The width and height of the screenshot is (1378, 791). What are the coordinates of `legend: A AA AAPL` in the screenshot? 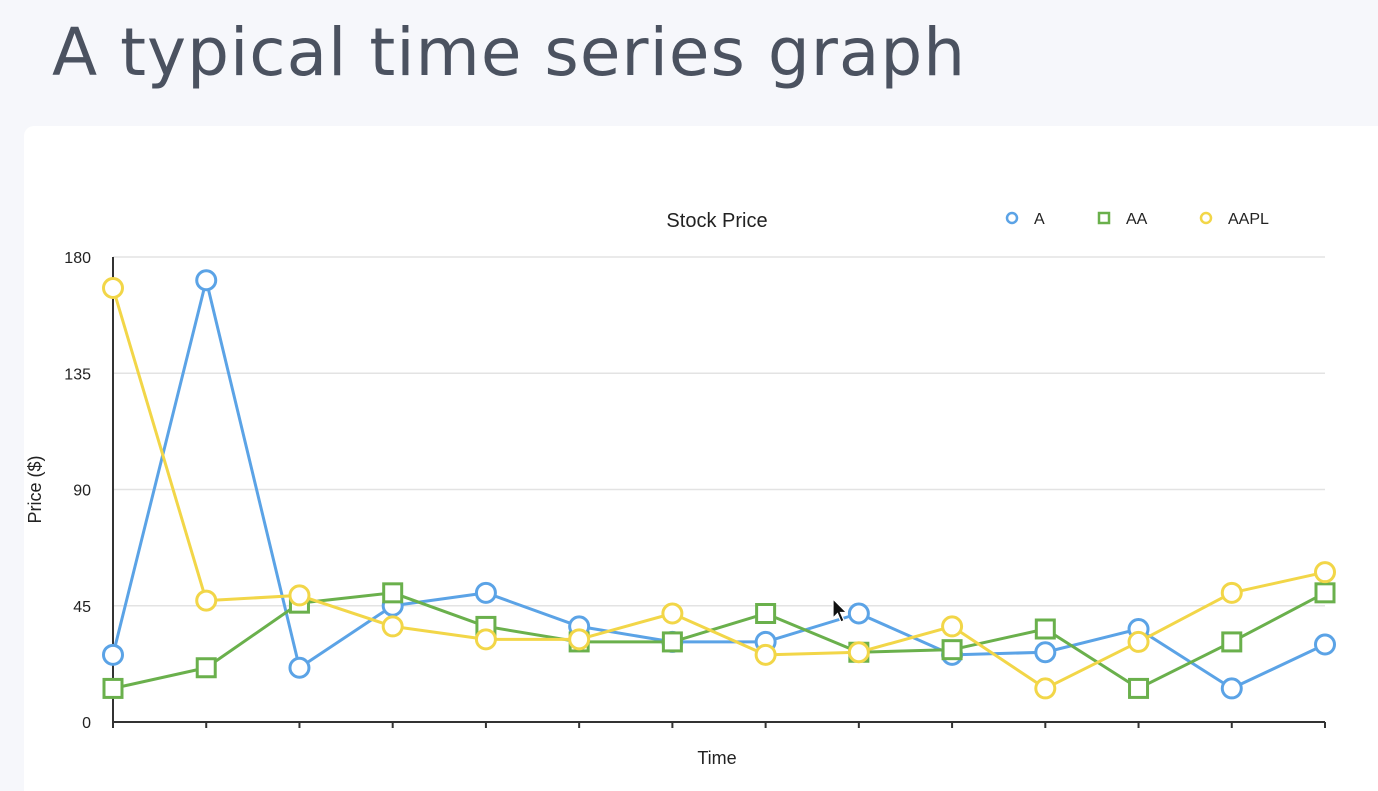 It's located at (1137, 219).